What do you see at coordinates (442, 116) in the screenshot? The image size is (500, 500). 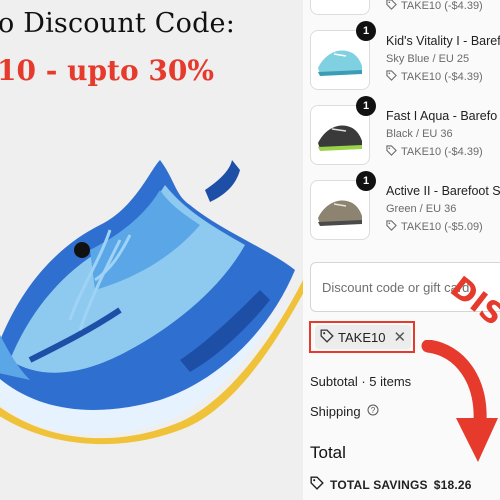 I see `item-name: Fast I Aqua - Barefo` at bounding box center [442, 116].